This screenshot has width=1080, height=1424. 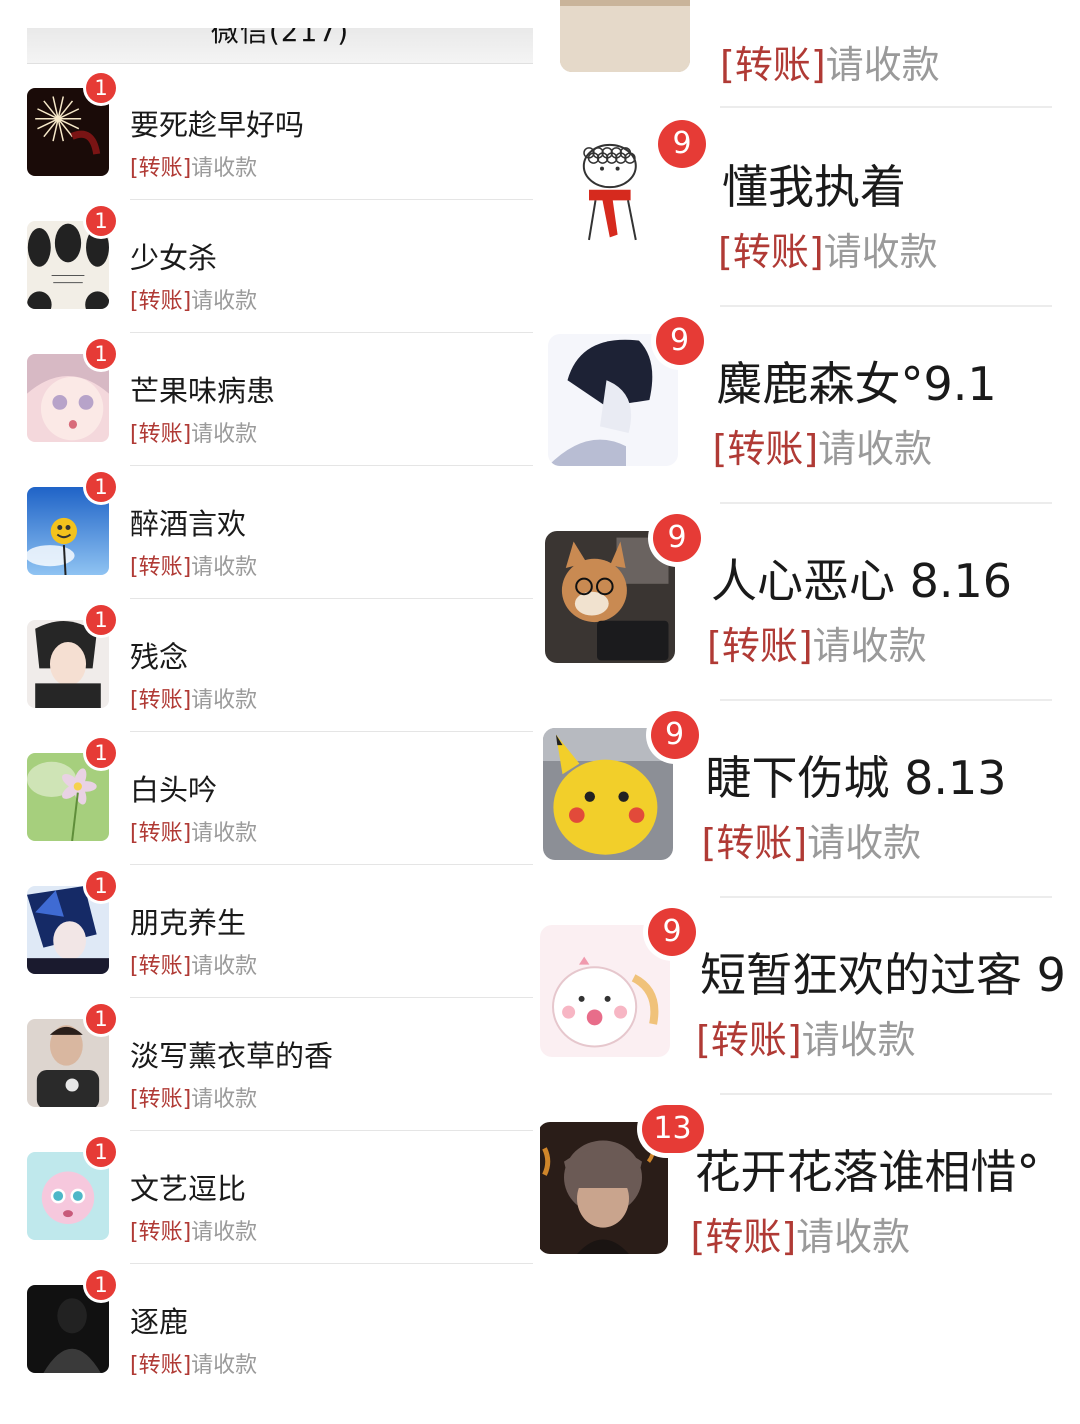 What do you see at coordinates (612, 400) in the screenshot?
I see `sketch-boy-avatar` at bounding box center [612, 400].